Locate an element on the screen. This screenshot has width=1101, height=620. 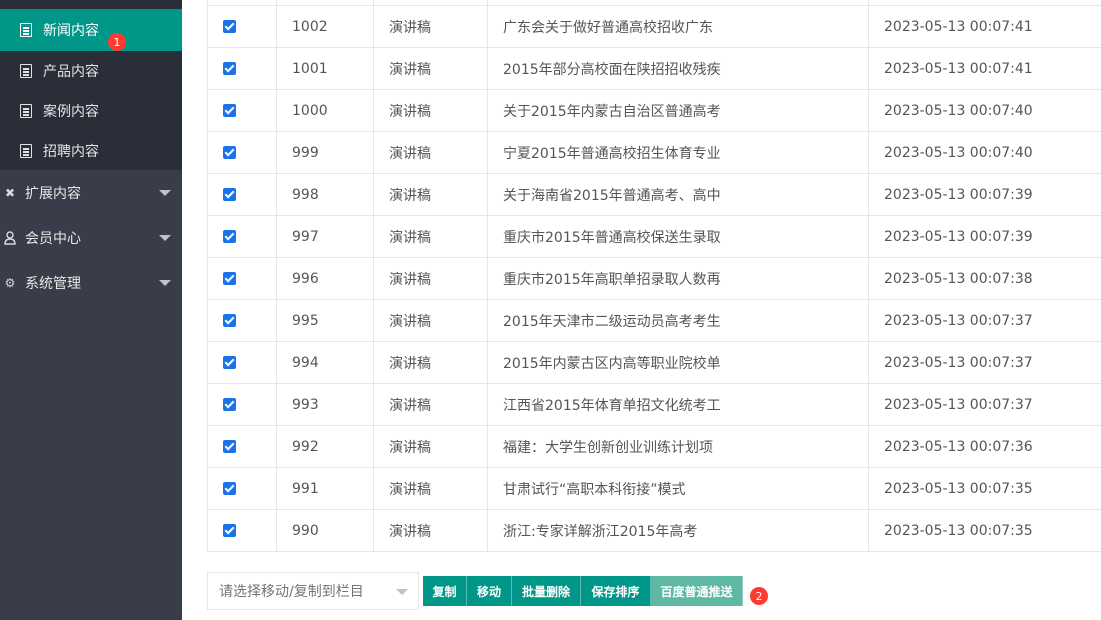
row-id: 992 is located at coordinates (325, 446).